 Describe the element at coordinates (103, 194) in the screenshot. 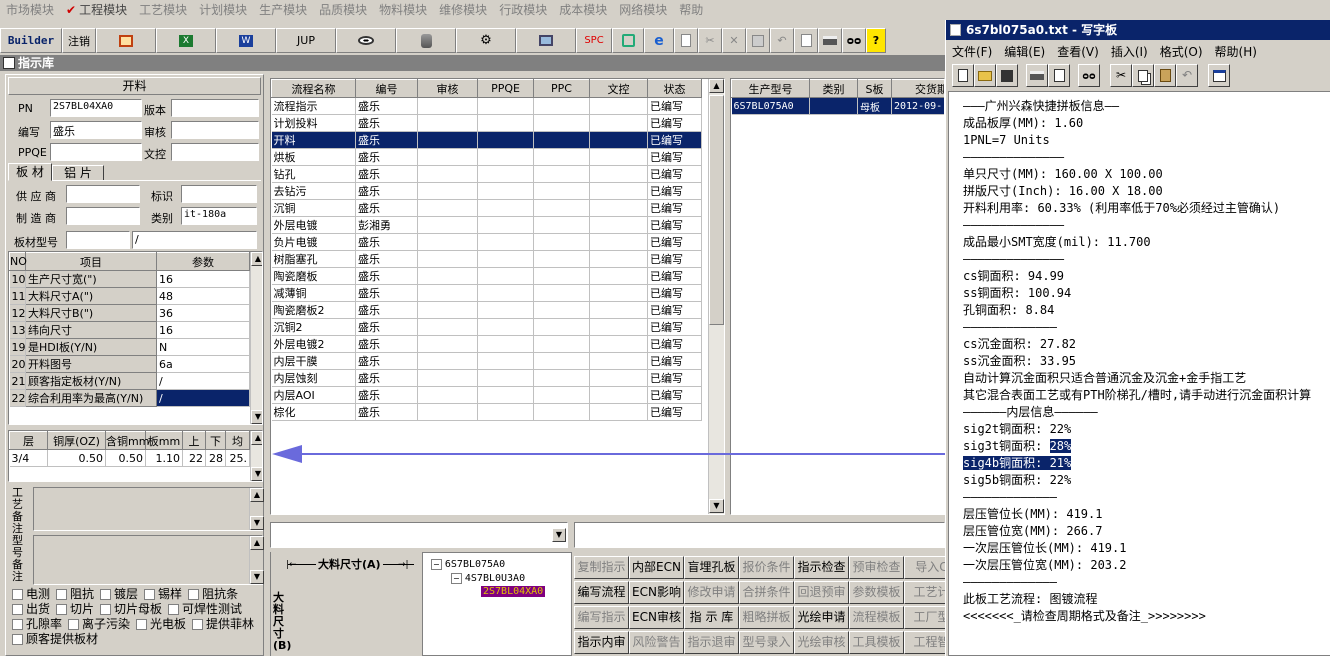

I see `supplier-field` at that location.